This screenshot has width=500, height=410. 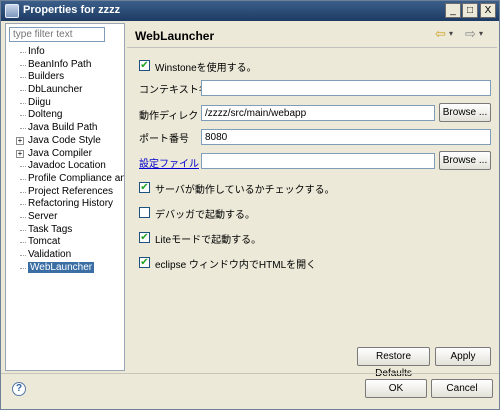 I want to click on context-name-label: コンテキスト名, so click(x=174, y=90).